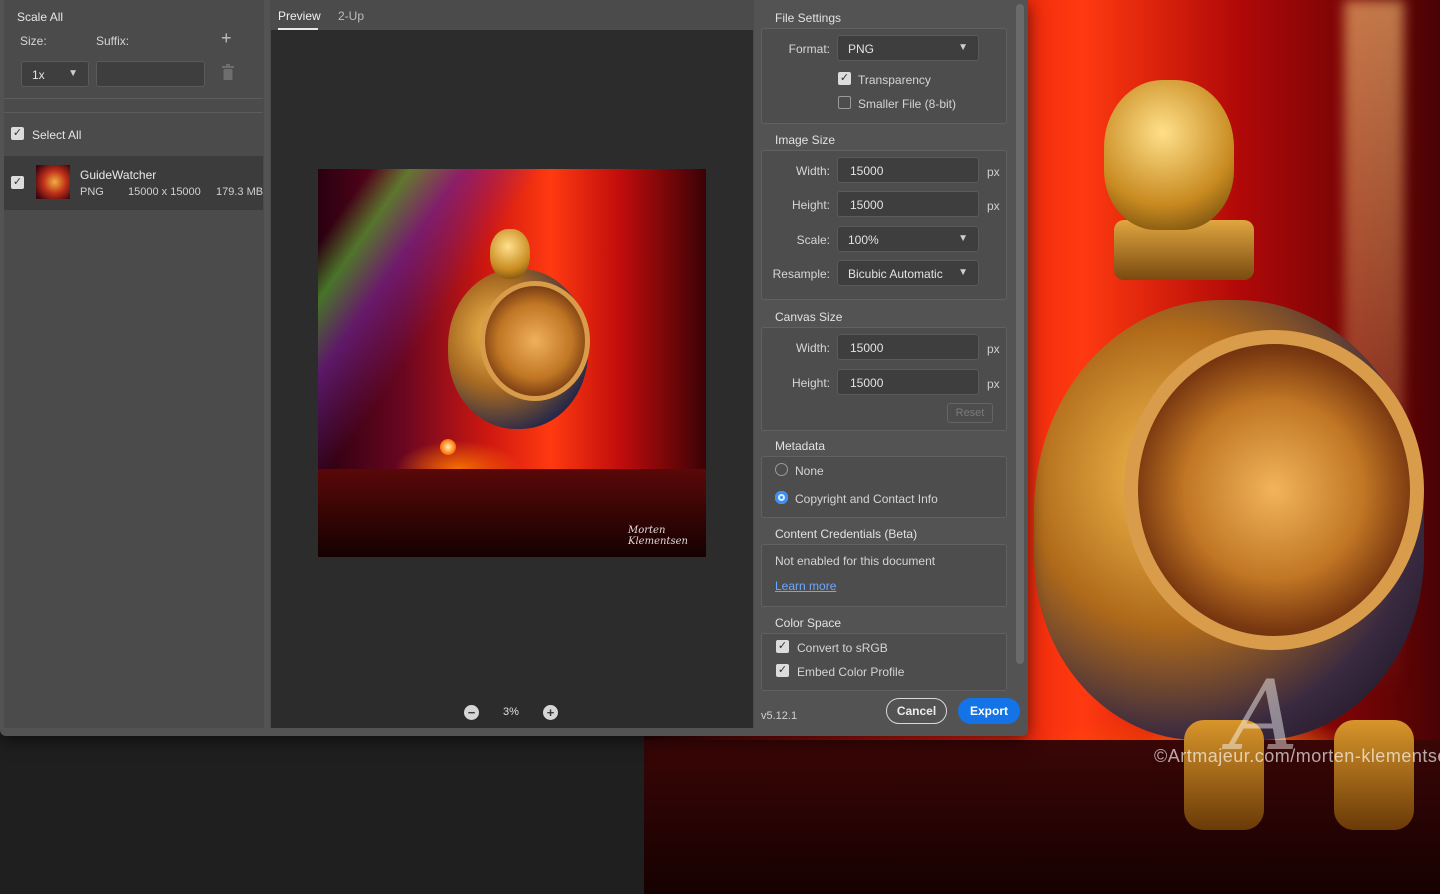 Image resolution: width=1440 pixels, height=894 pixels. Describe the element at coordinates (535, 341) in the screenshot. I see `preview-clock-dial` at that location.